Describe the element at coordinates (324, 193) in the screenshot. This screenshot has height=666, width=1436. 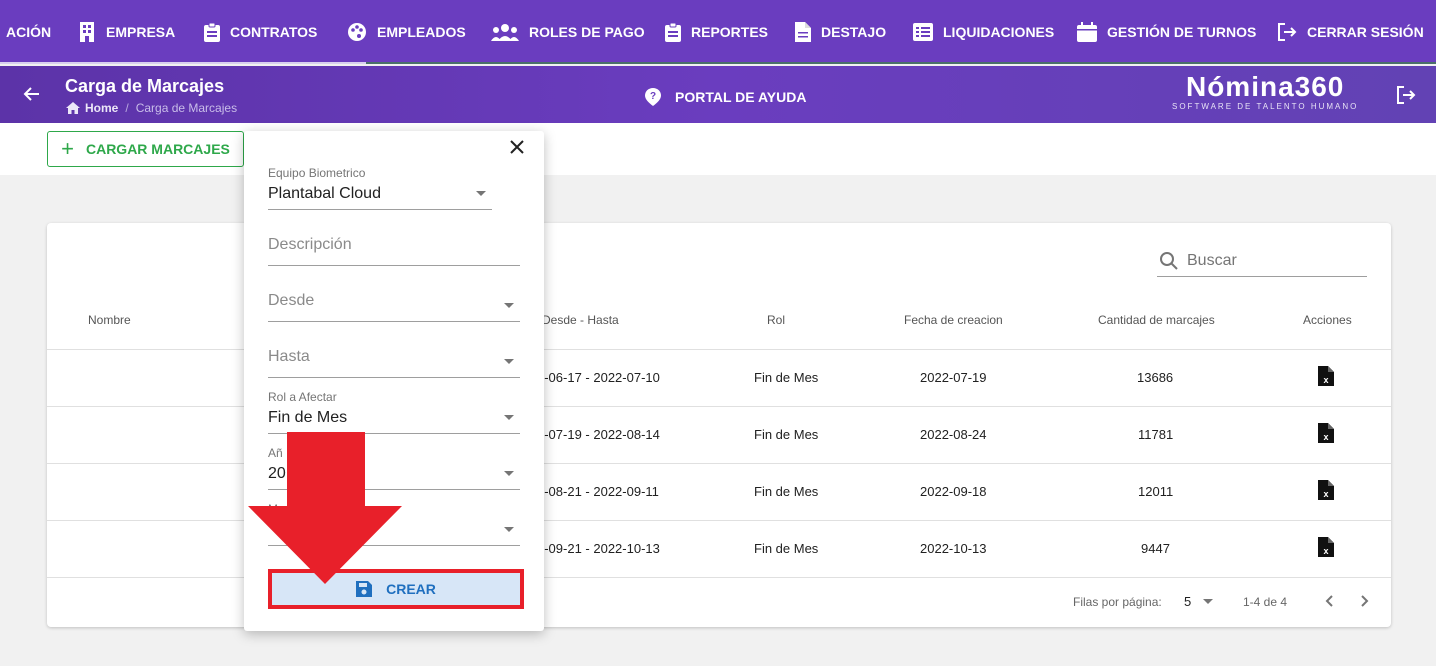
I see `equipo-biometrico-value: Plantabal Cloud` at that location.